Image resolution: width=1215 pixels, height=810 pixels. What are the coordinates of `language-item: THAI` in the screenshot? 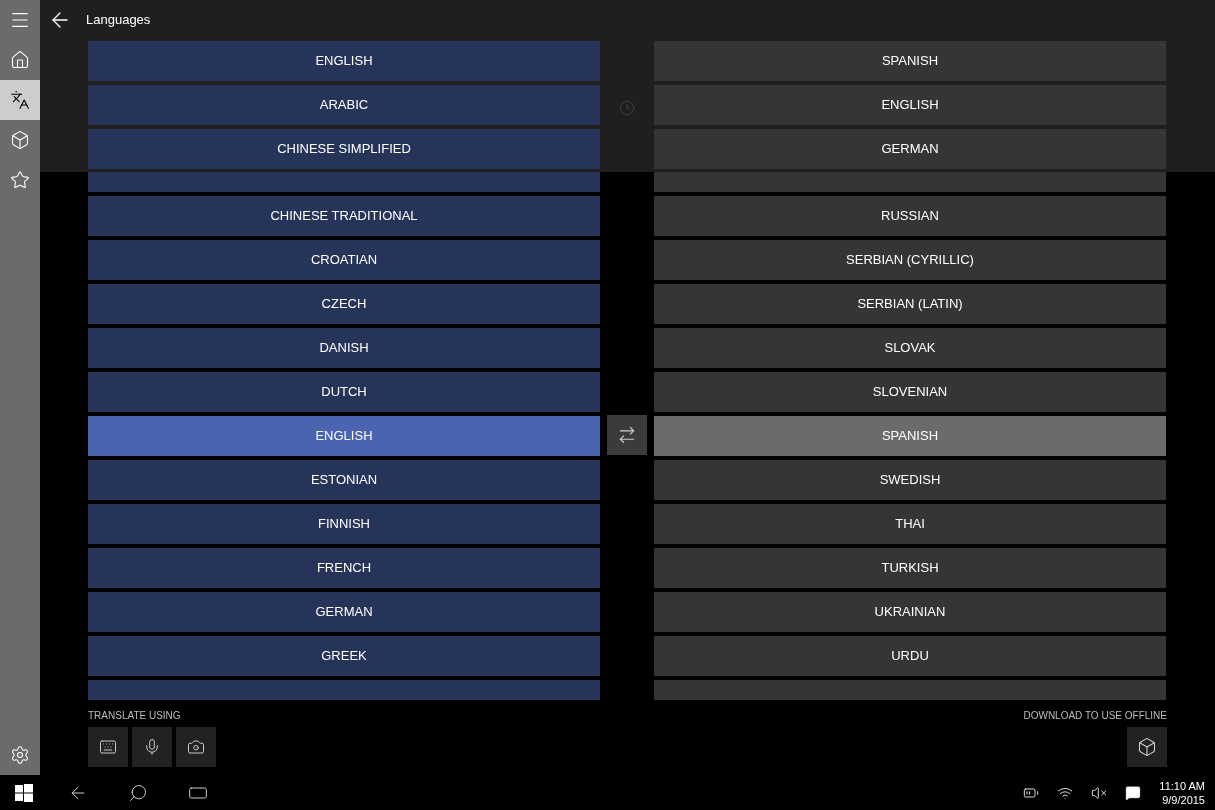 It's located at (910, 524).